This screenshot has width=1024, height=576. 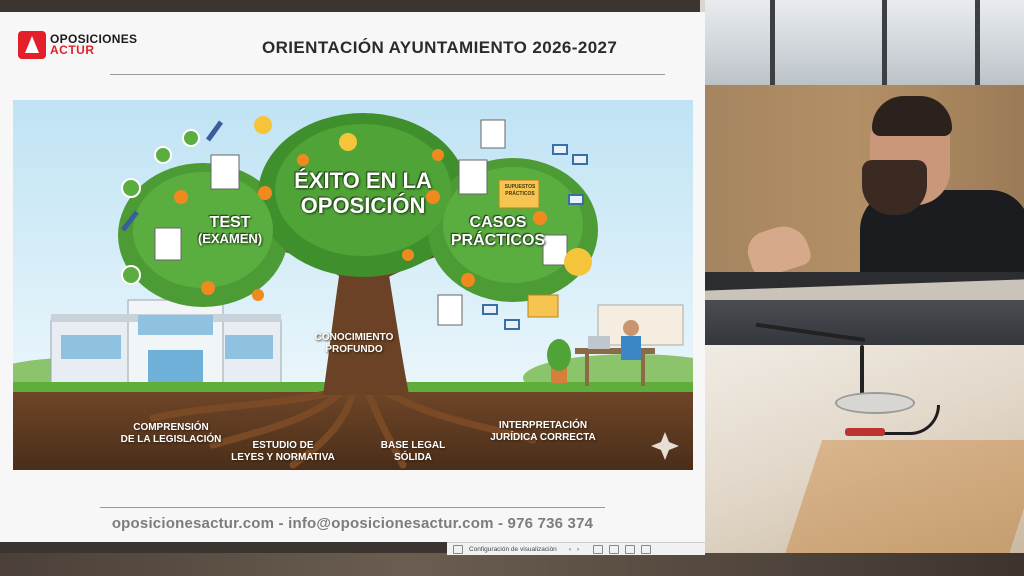 I want to click on footer-divider, so click(x=352, y=507).